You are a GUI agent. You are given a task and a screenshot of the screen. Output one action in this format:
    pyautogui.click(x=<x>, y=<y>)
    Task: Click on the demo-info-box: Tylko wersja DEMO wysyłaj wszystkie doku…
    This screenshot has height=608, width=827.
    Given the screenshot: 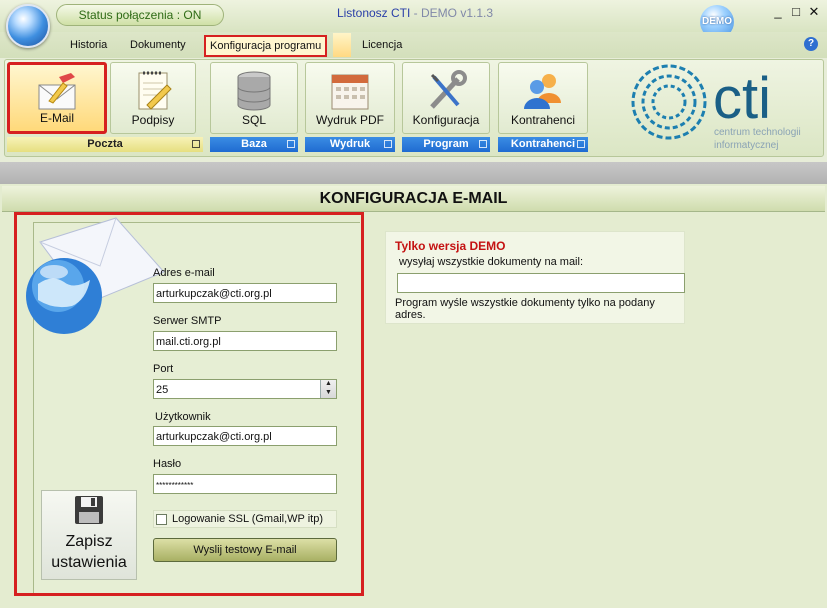 What is the action you would take?
    pyautogui.click(x=535, y=277)
    